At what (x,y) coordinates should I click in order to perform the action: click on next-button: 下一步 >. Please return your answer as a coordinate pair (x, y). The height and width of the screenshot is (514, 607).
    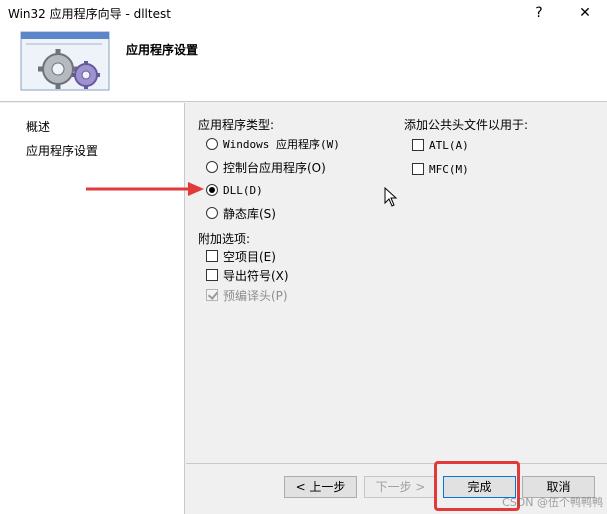
    Looking at the image, I should click on (400, 487).